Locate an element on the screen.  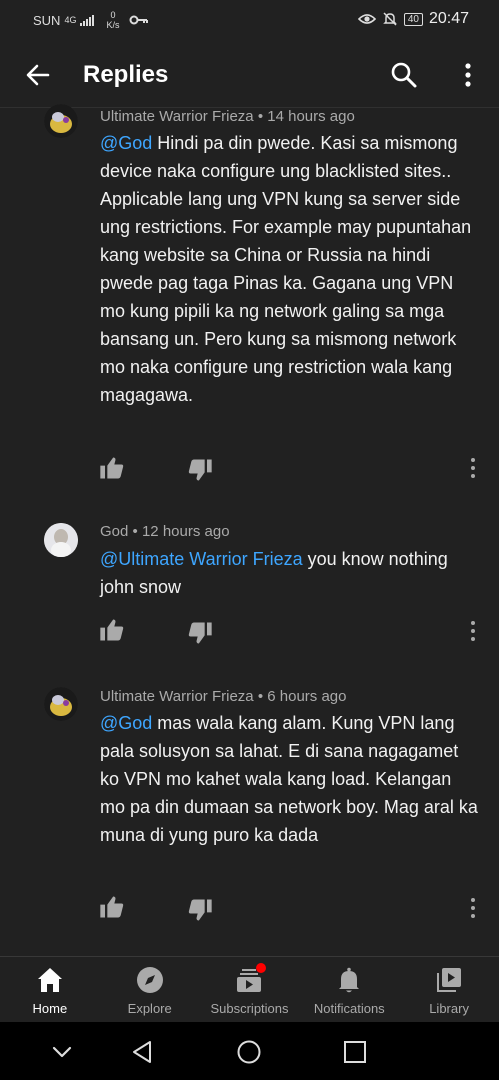
nav-item-subscriptions: Subscriptions is located at coordinates (250, 989).